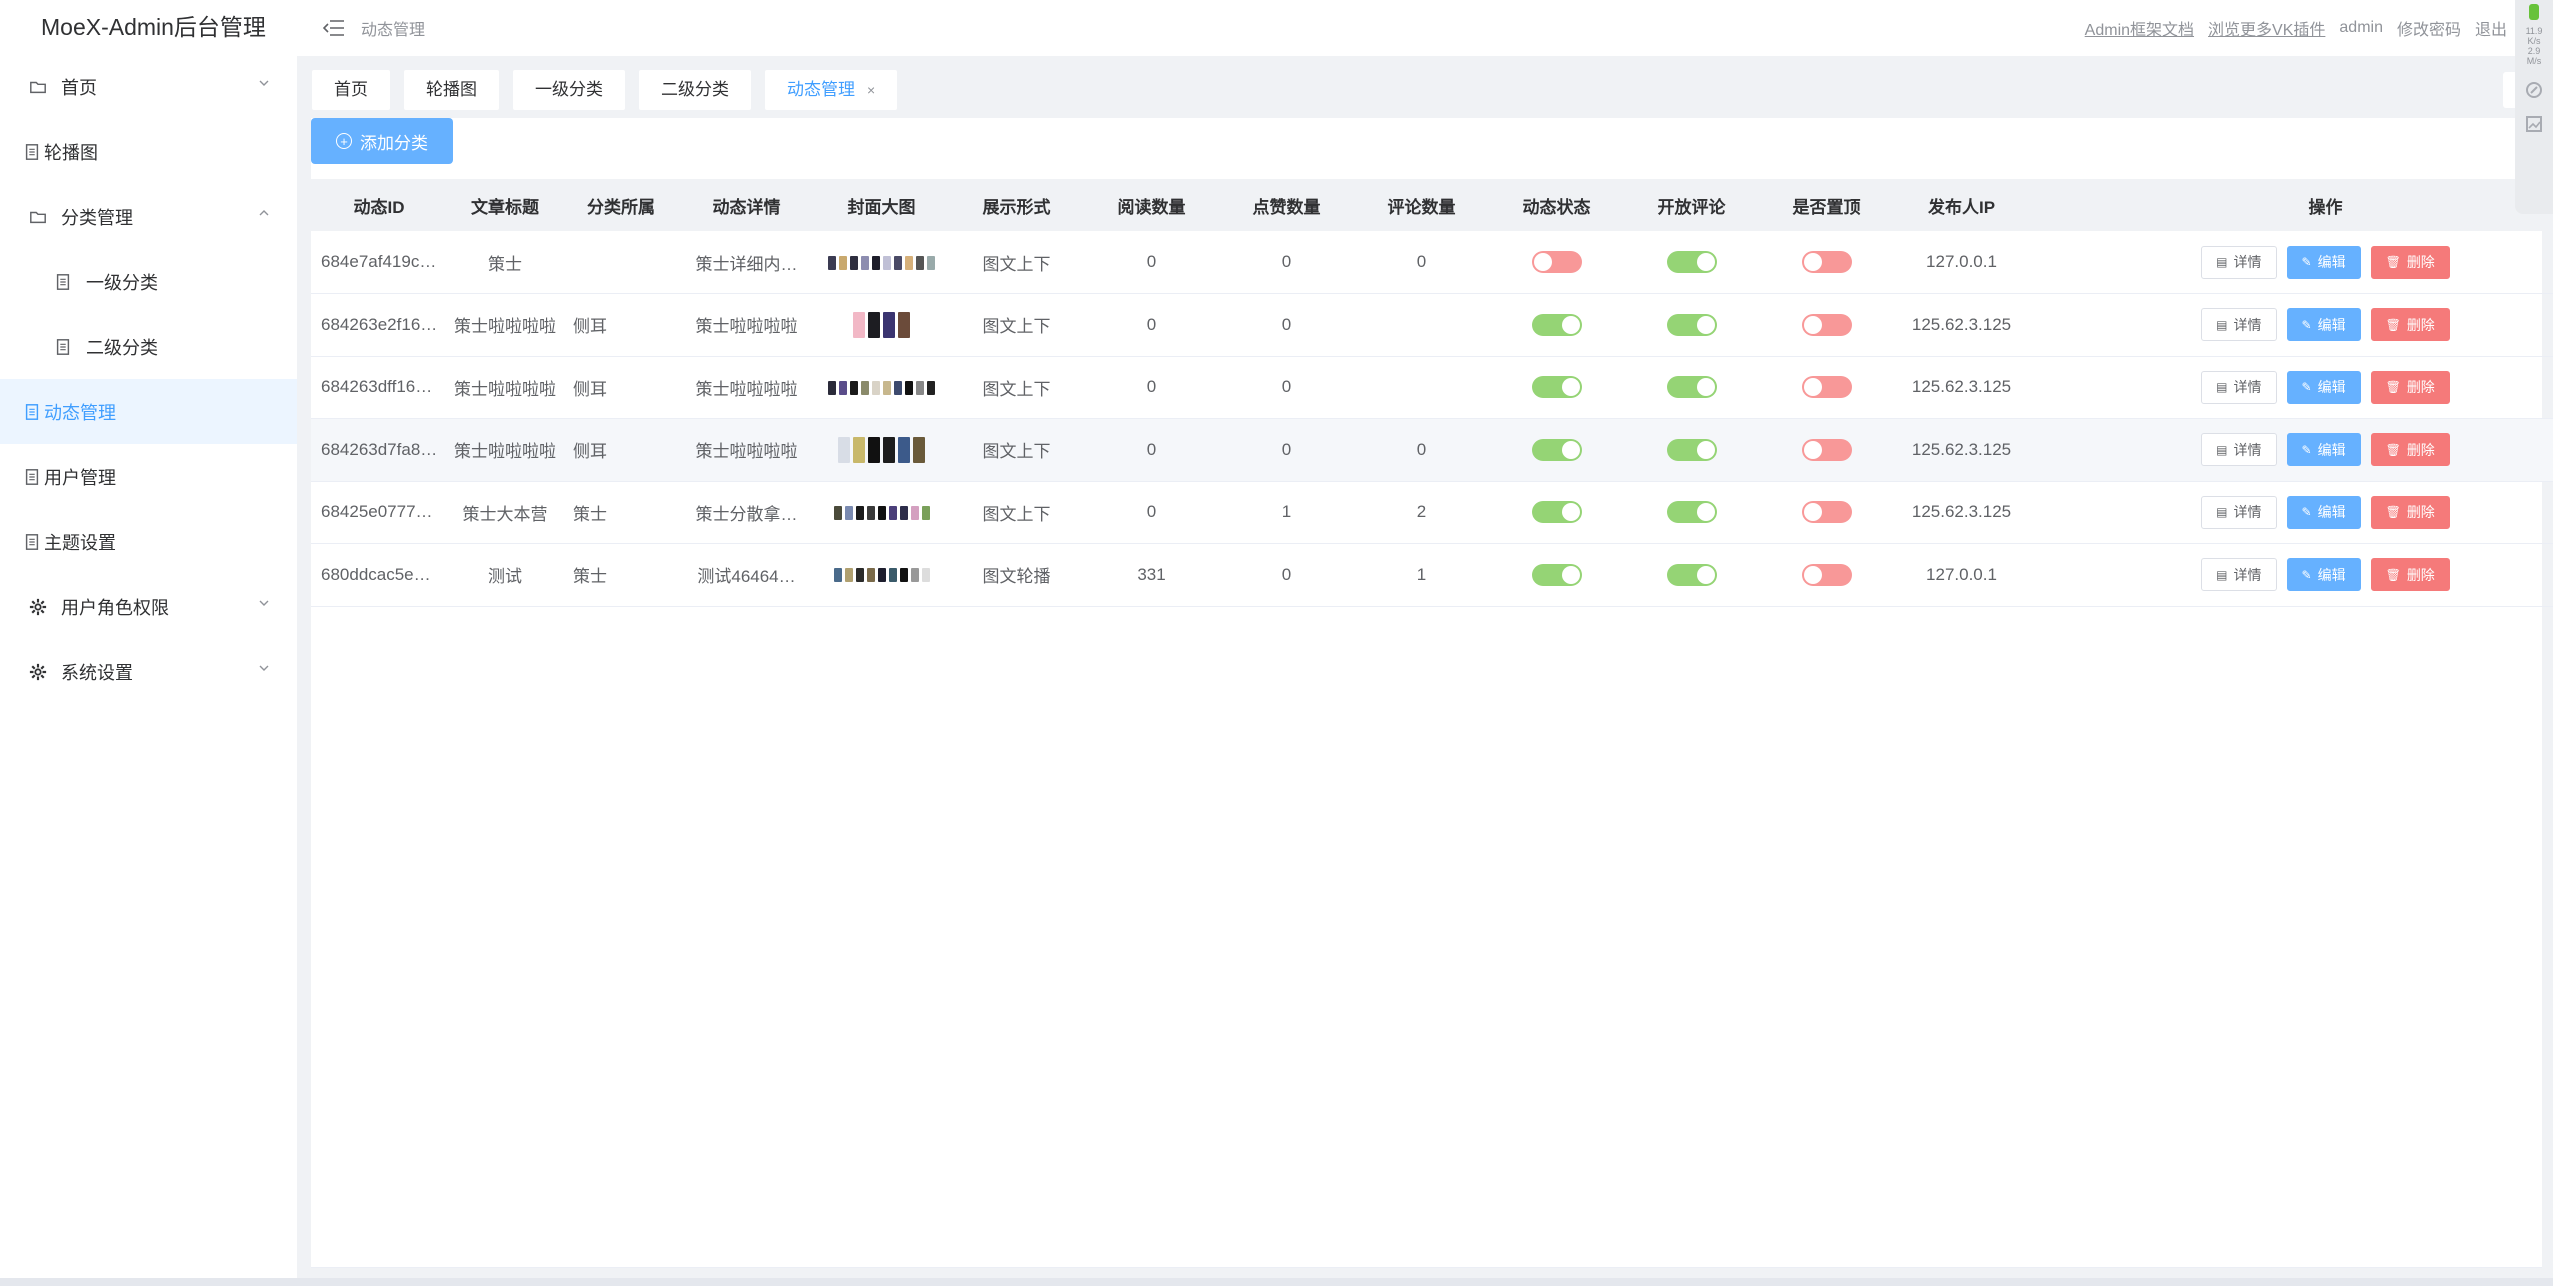 This screenshot has height=1286, width=2553. Describe the element at coordinates (2266, 28) in the screenshot. I see `plugins-link: 浏览更多VK插件` at that location.